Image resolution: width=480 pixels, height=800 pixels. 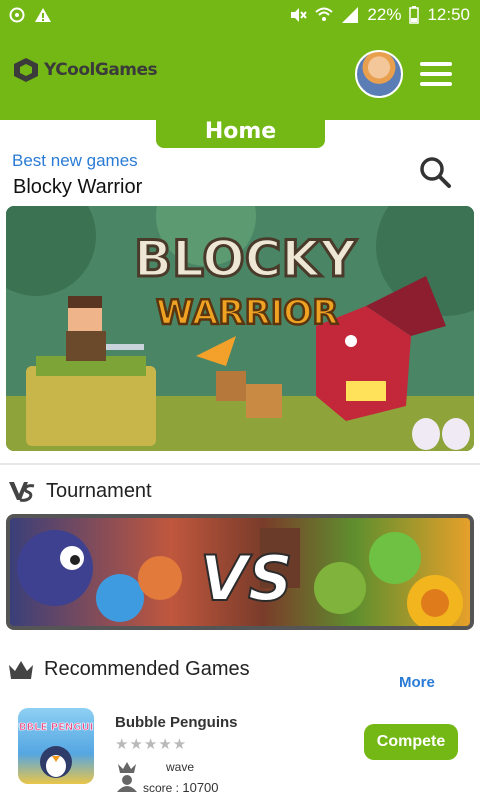 I want to click on app-header: YCoolGames, so click(x=240, y=76).